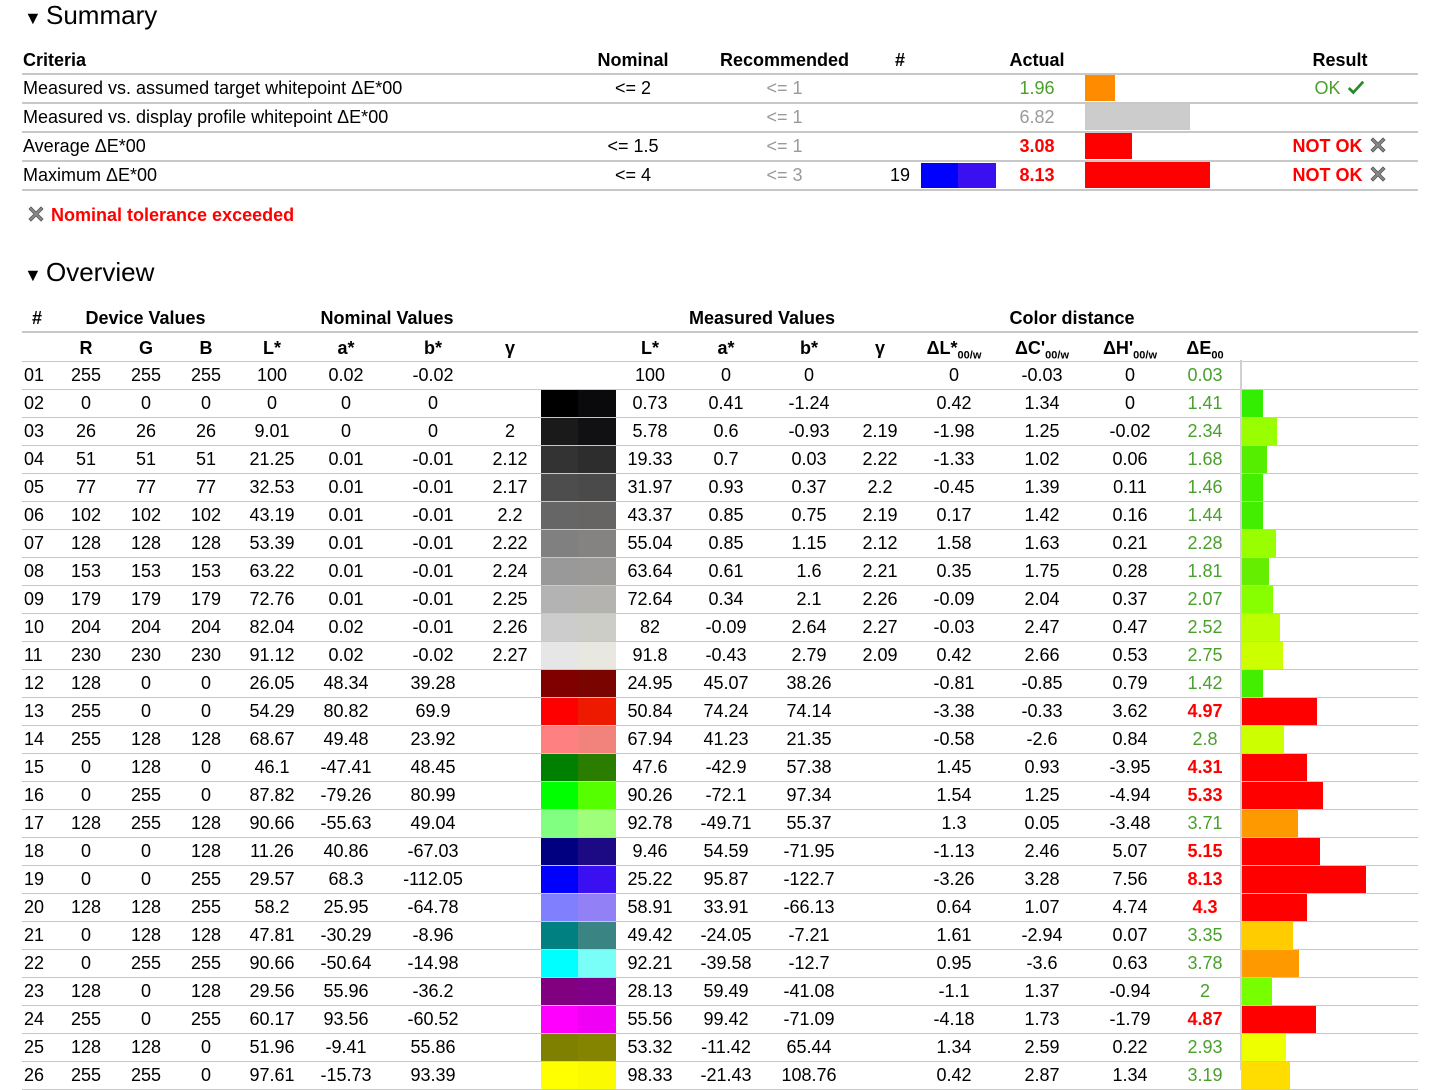 This screenshot has width=1442, height=1090. What do you see at coordinates (880, 907) in the screenshot?
I see `measured-gamma` at bounding box center [880, 907].